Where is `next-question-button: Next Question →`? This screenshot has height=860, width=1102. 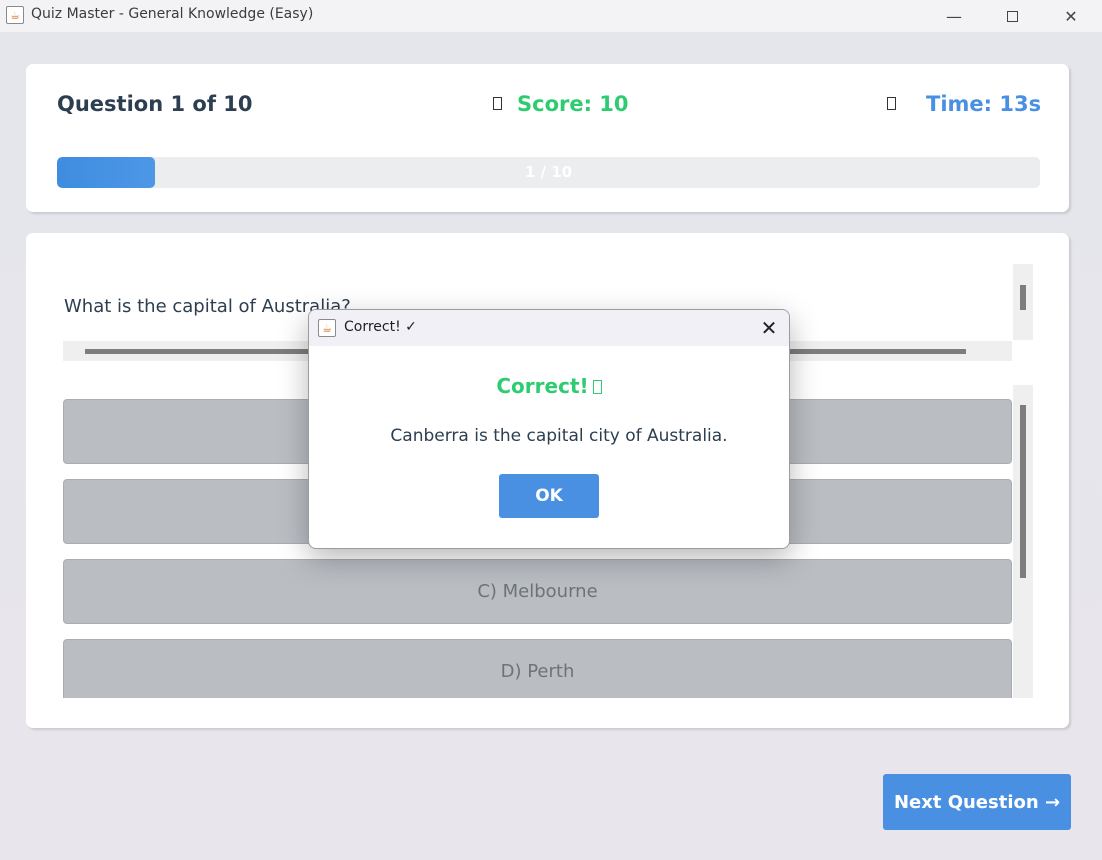 next-question-button: Next Question → is located at coordinates (977, 802).